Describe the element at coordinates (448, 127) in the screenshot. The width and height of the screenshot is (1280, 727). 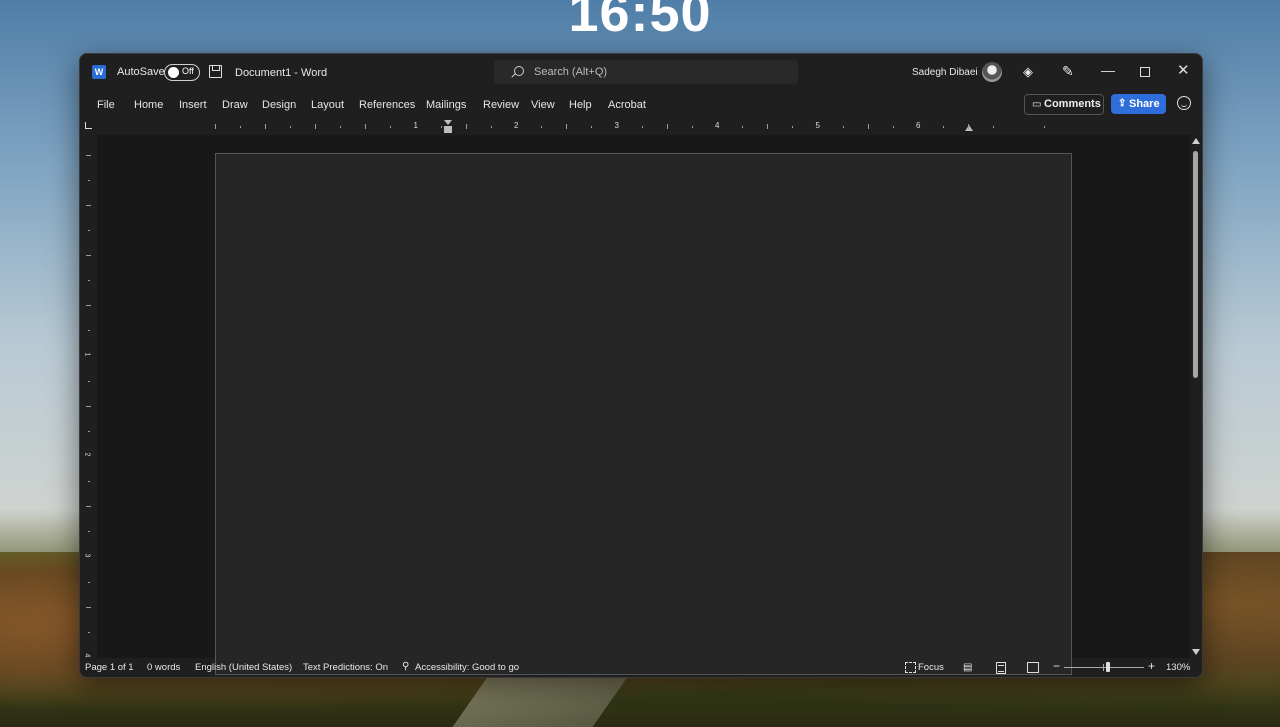
I see `left-indent-marker` at that location.